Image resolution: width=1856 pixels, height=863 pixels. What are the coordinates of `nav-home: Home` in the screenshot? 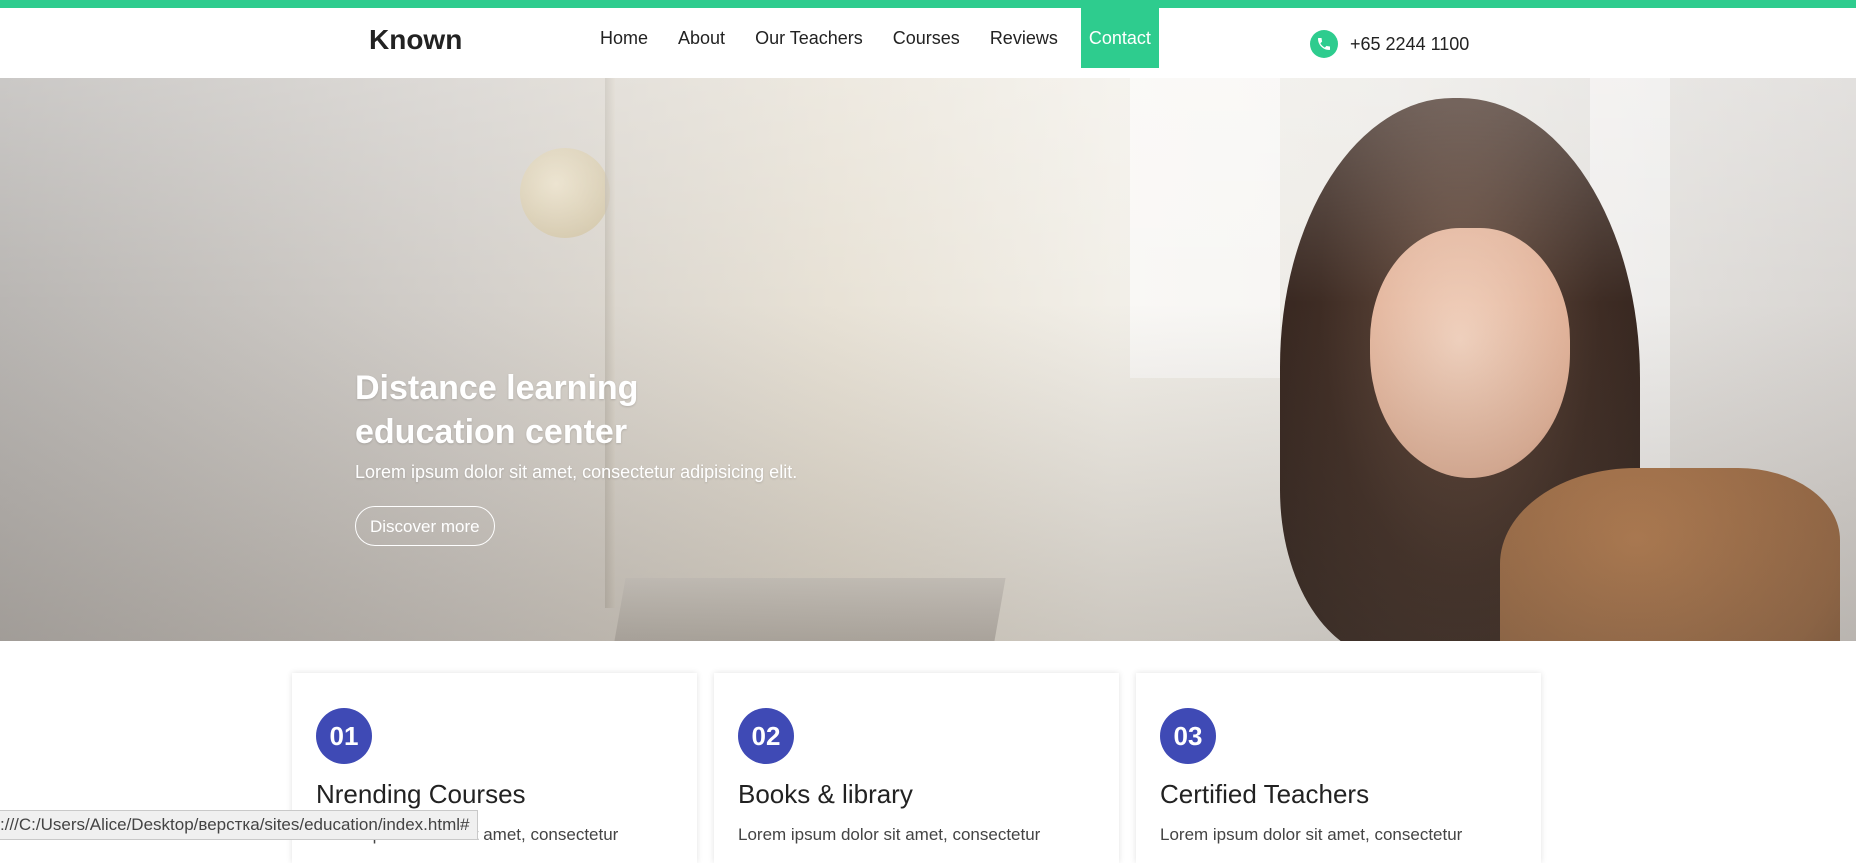 It's located at (624, 38).